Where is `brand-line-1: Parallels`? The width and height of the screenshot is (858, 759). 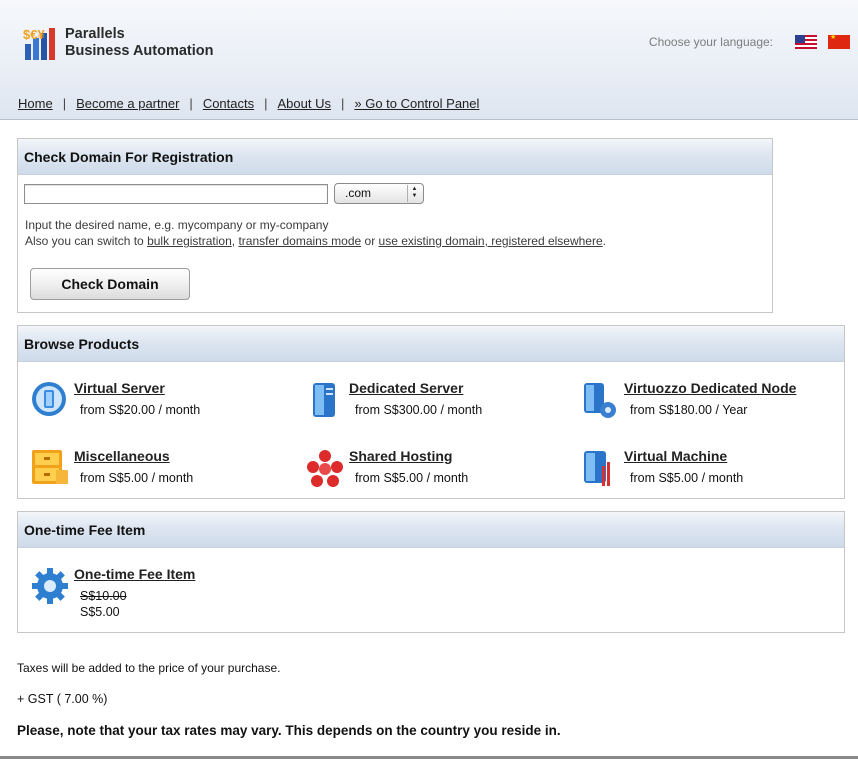
brand-line-1: Parallels is located at coordinates (95, 34).